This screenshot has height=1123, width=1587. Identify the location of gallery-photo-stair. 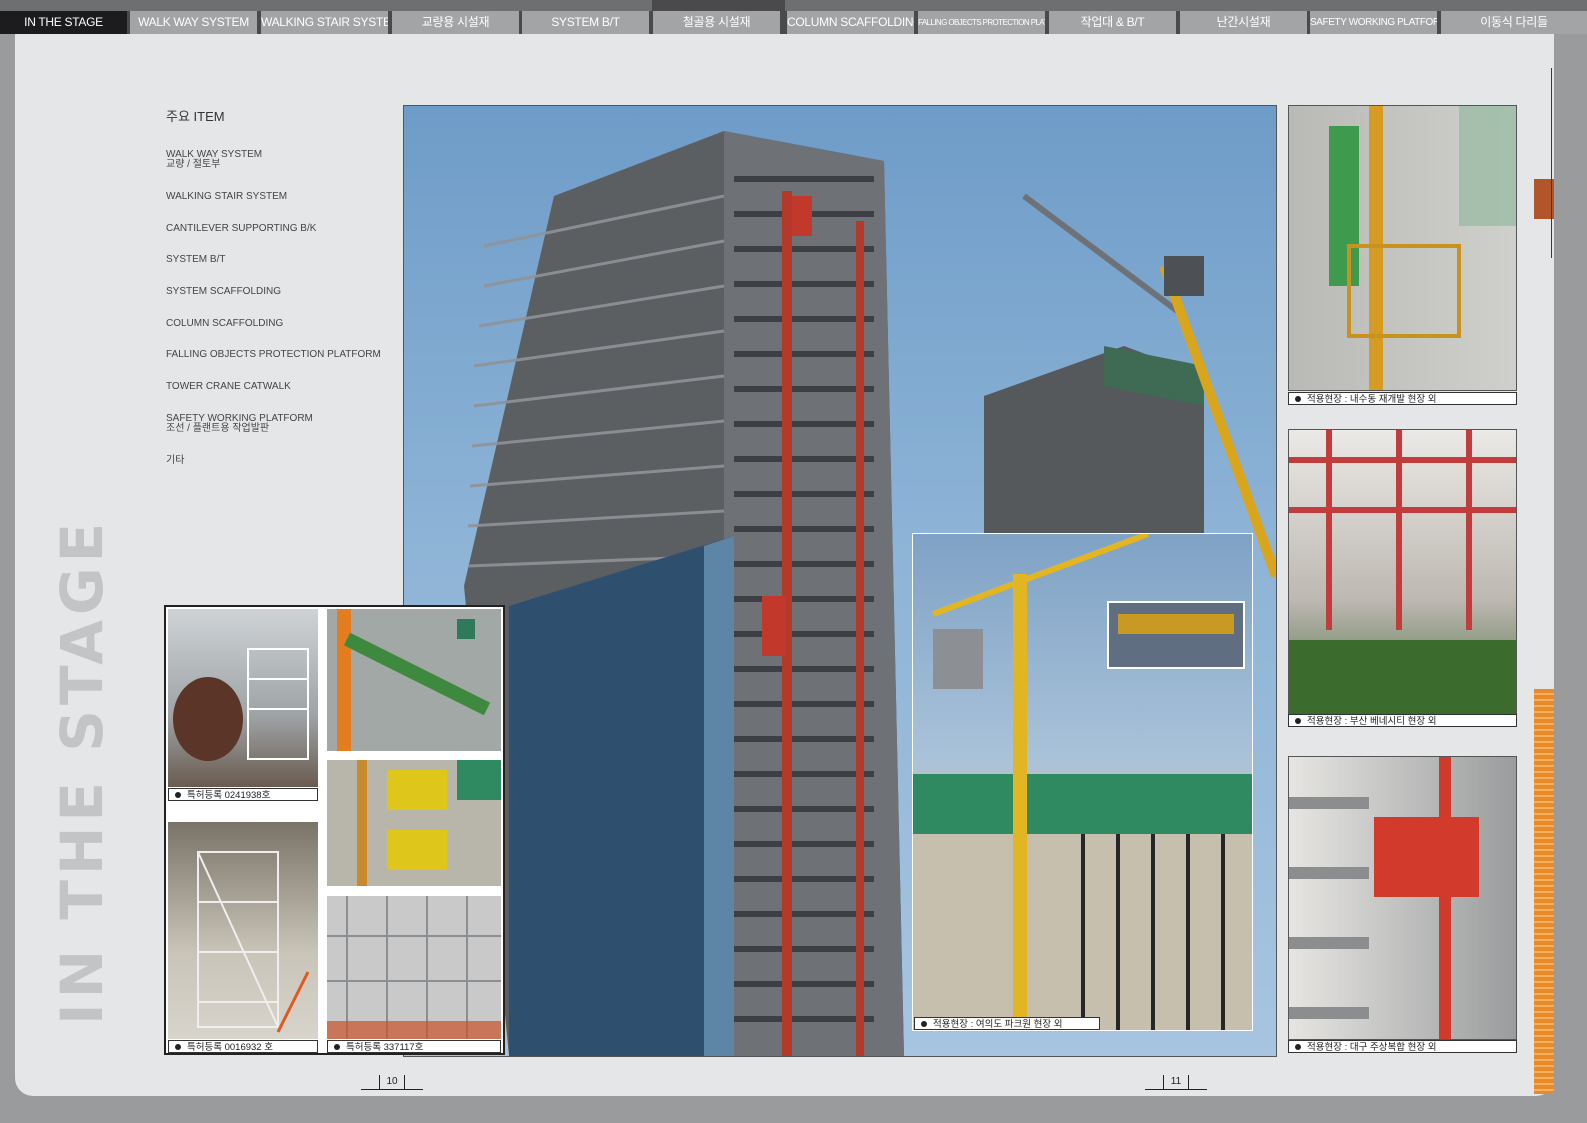
(414, 823).